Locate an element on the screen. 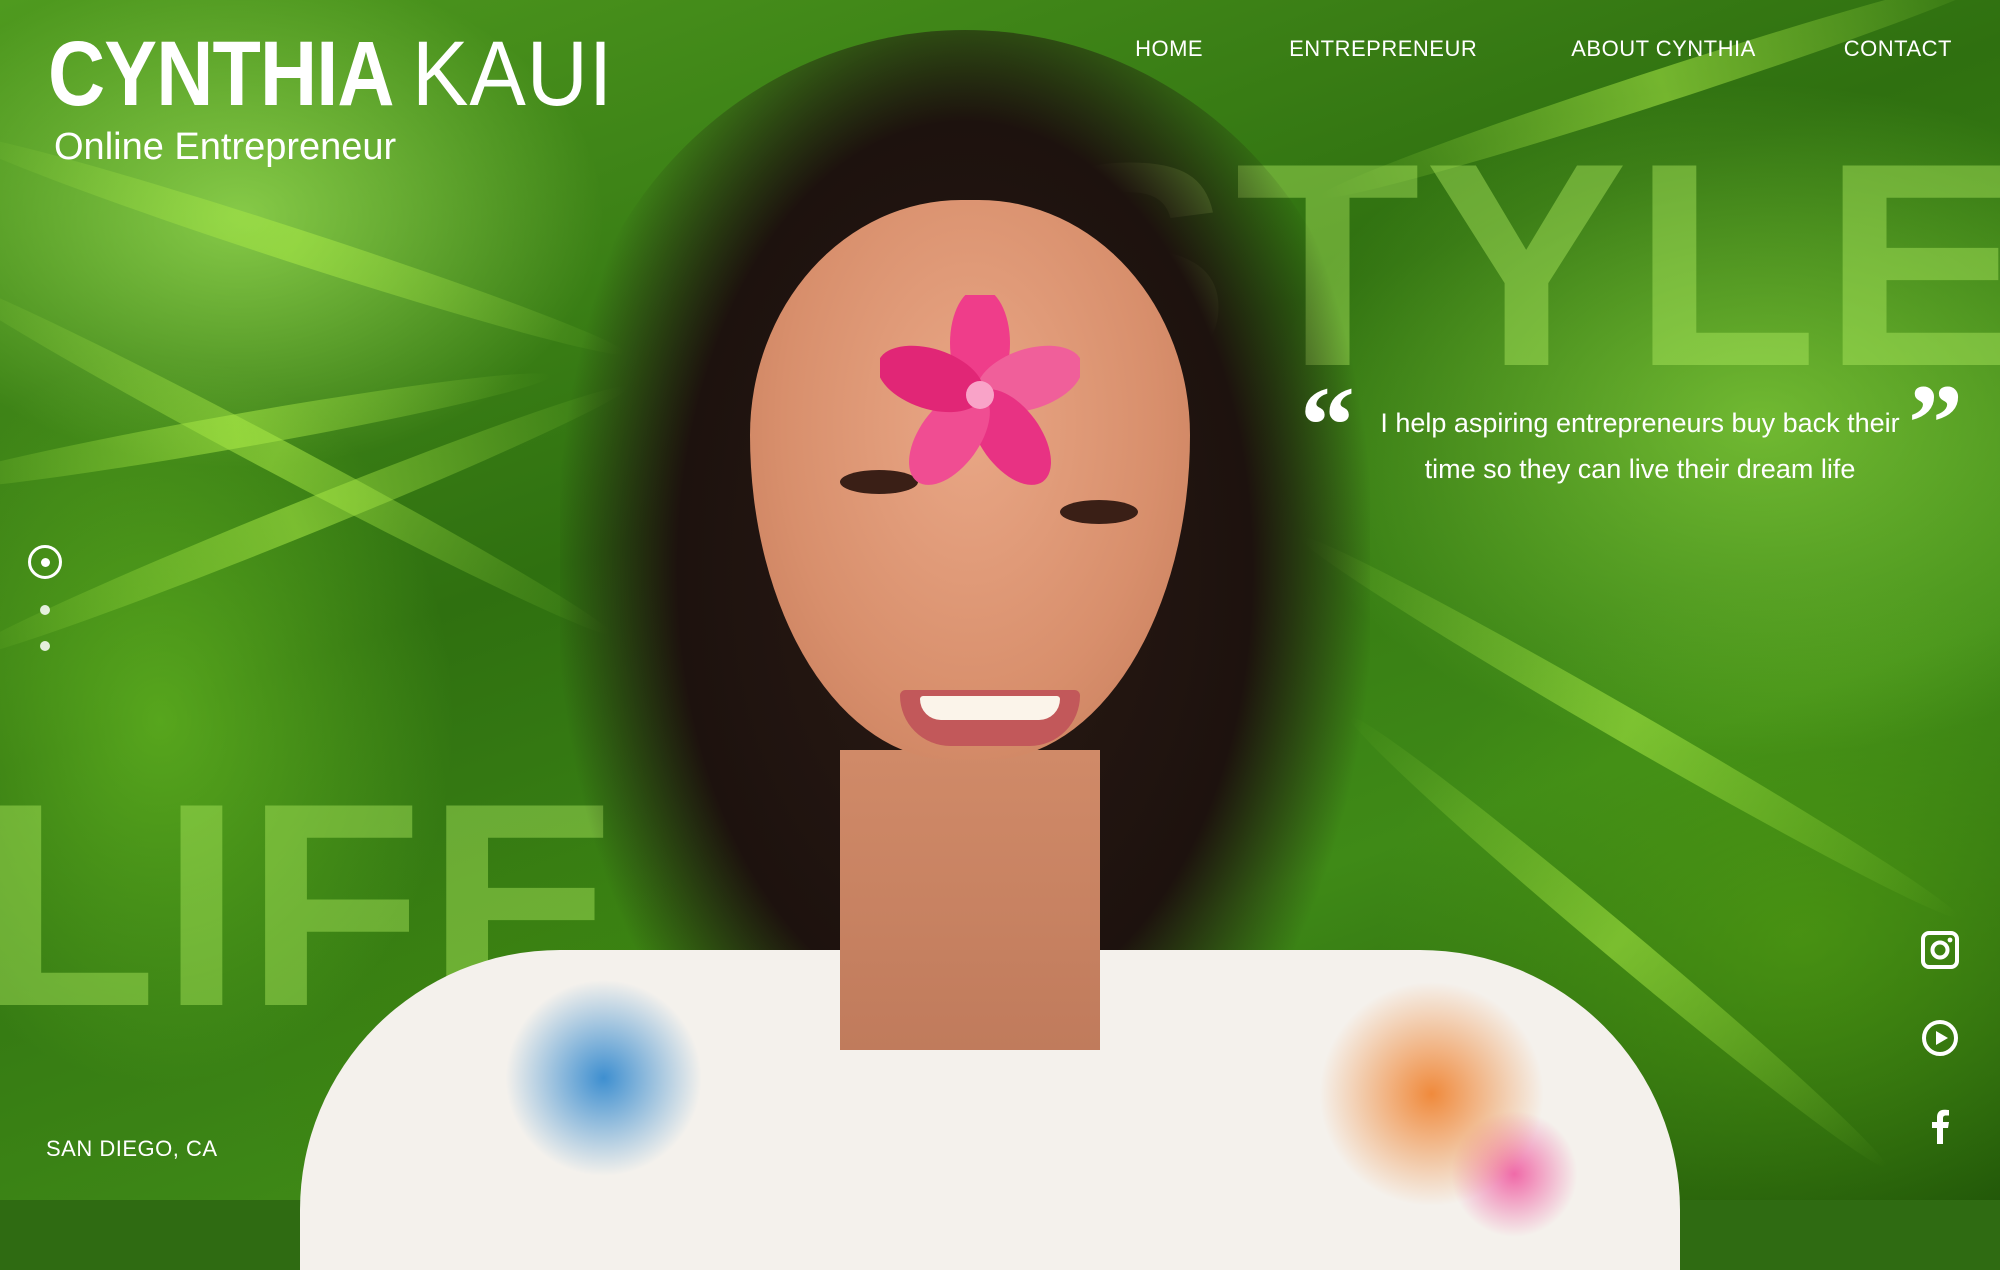  nav-about-cynthia: ABOUT CYNTHIA is located at coordinates (1663, 49).